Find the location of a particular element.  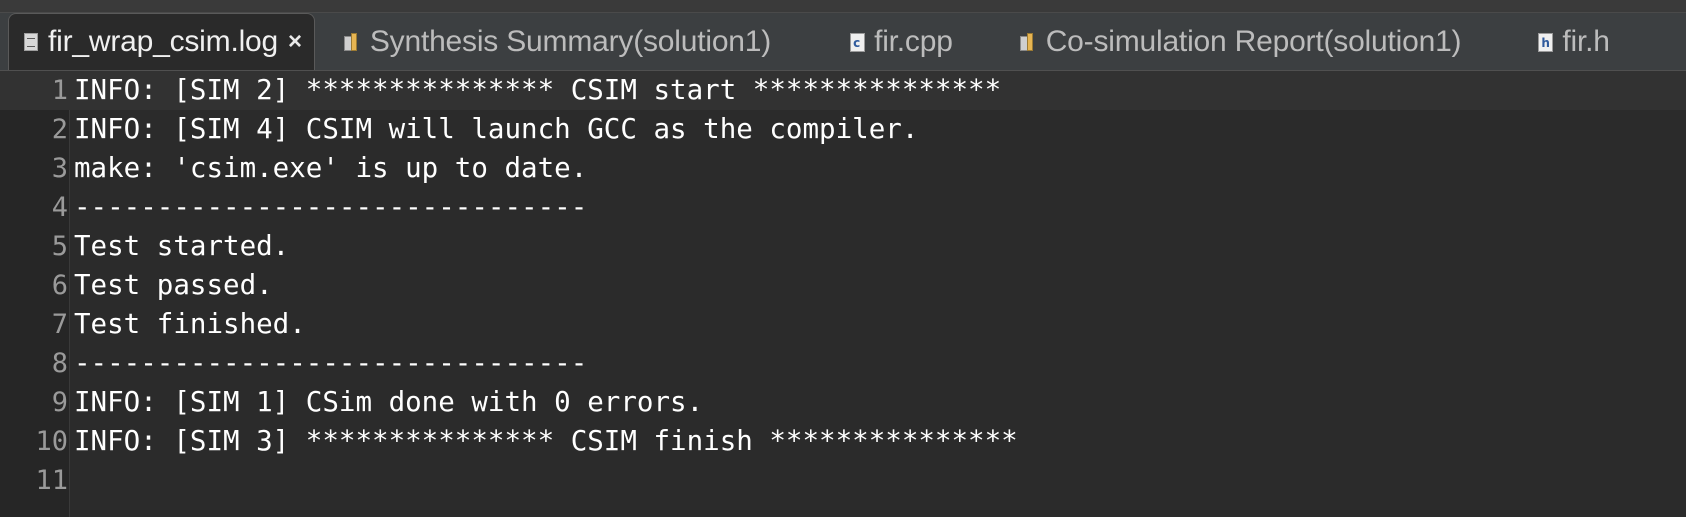

line-number: 1 is located at coordinates (59, 90).